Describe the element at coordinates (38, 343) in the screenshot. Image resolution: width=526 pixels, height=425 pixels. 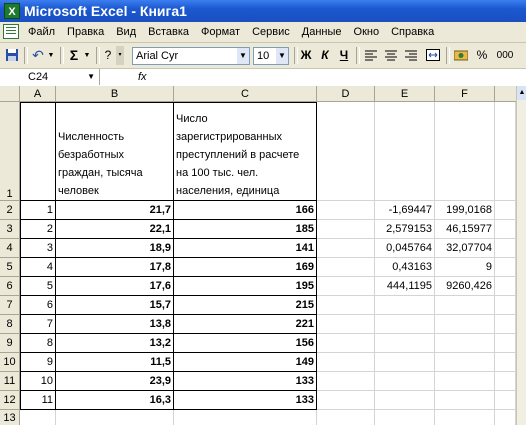
I see `cell-a9: 8` at that location.